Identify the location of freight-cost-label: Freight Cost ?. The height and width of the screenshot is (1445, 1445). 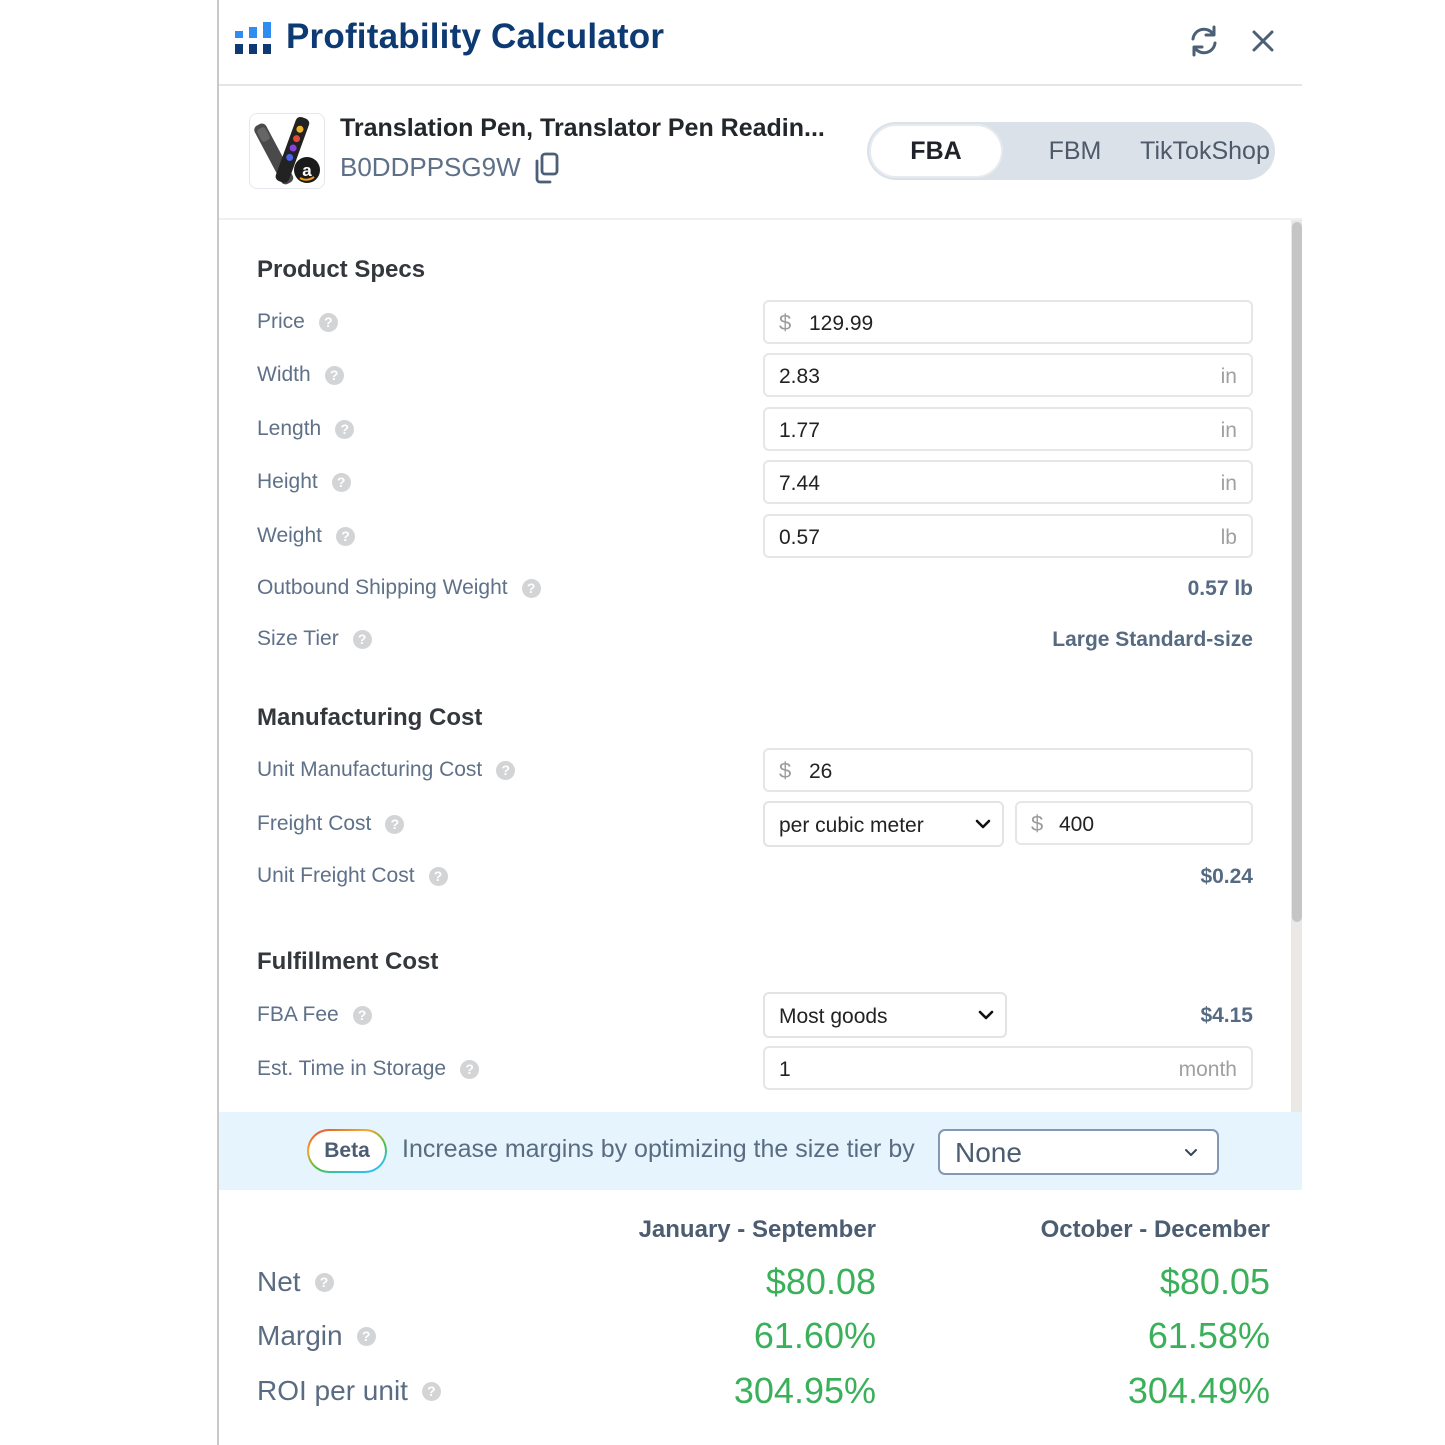
(331, 824).